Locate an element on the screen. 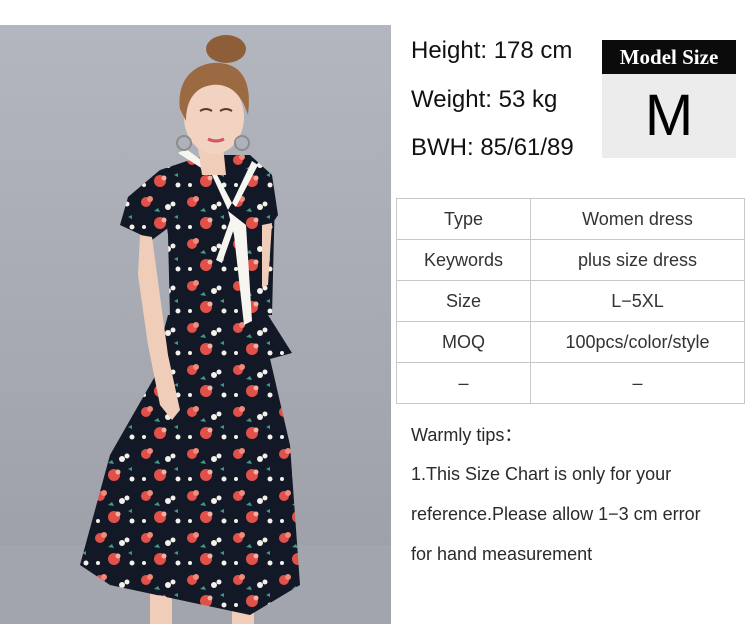 The width and height of the screenshot is (750, 624). table-row: MOQ 100pcs/color/style is located at coordinates (570, 342).